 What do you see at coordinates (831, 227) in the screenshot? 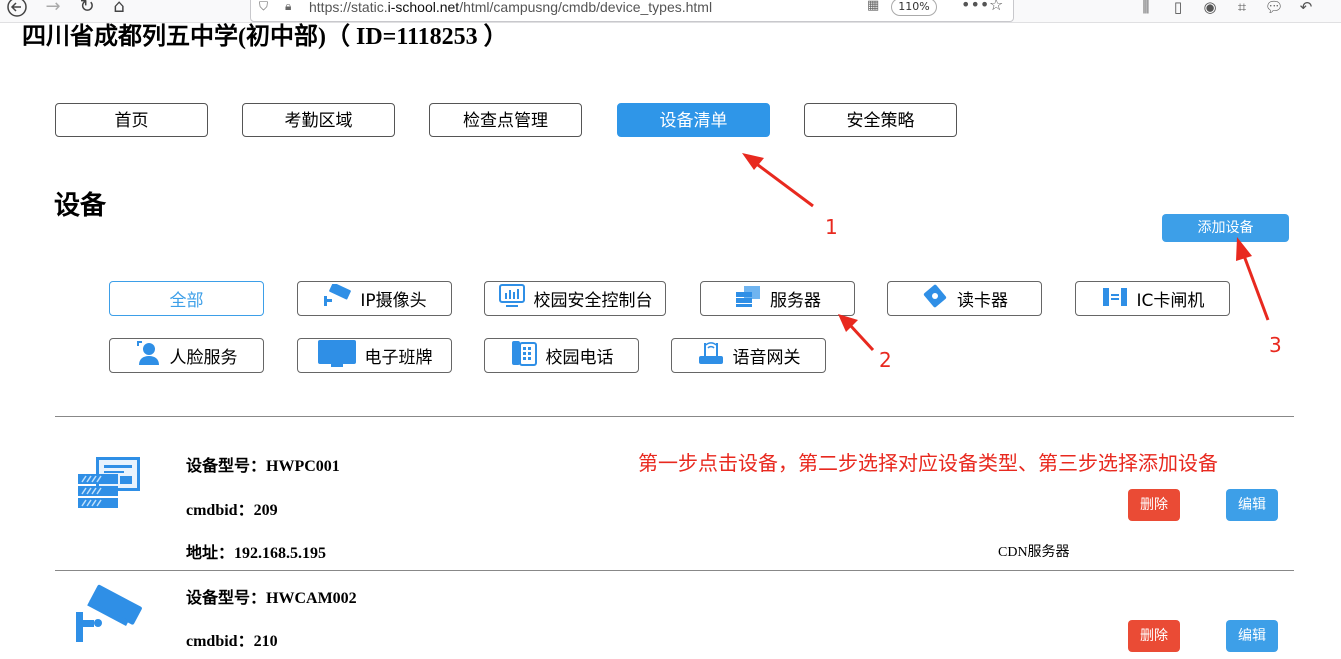
I see `annotation-number-1: 1` at bounding box center [831, 227].